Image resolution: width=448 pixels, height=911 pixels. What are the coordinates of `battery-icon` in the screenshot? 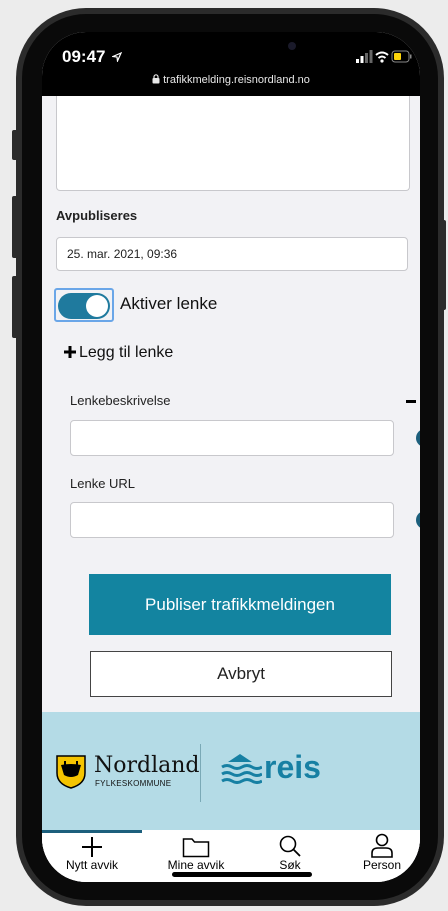 It's located at (401, 56).